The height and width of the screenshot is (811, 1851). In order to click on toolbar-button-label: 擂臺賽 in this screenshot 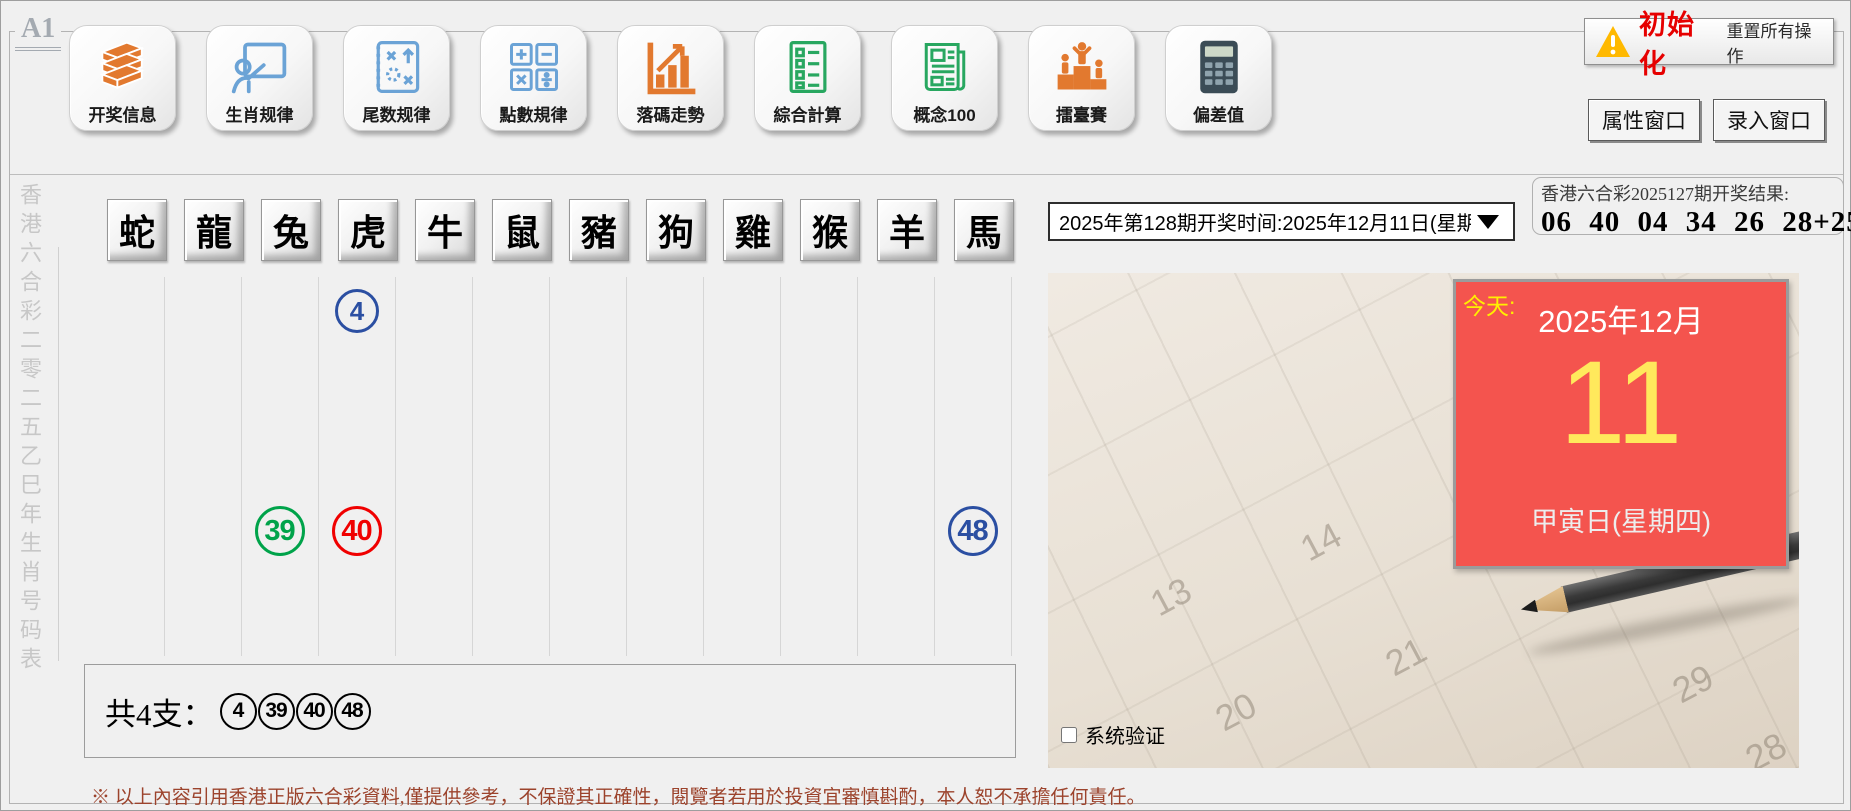, I will do `click(1081, 115)`.